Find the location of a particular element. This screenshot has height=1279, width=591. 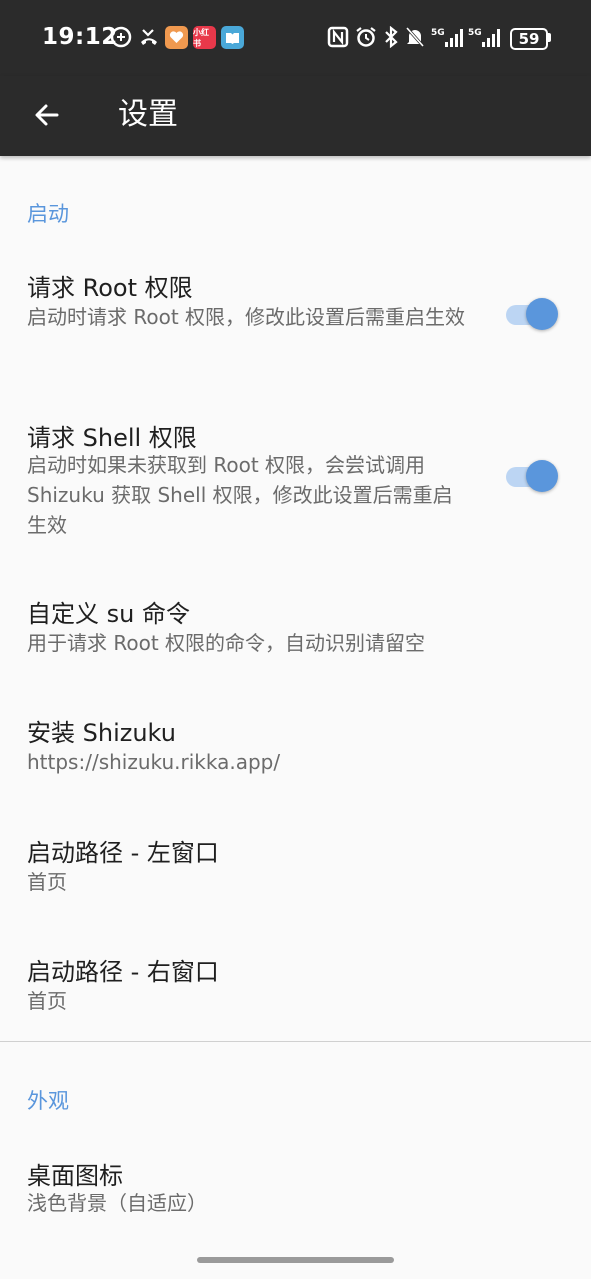

section-header-appearance: 外观 is located at coordinates (48, 1101).